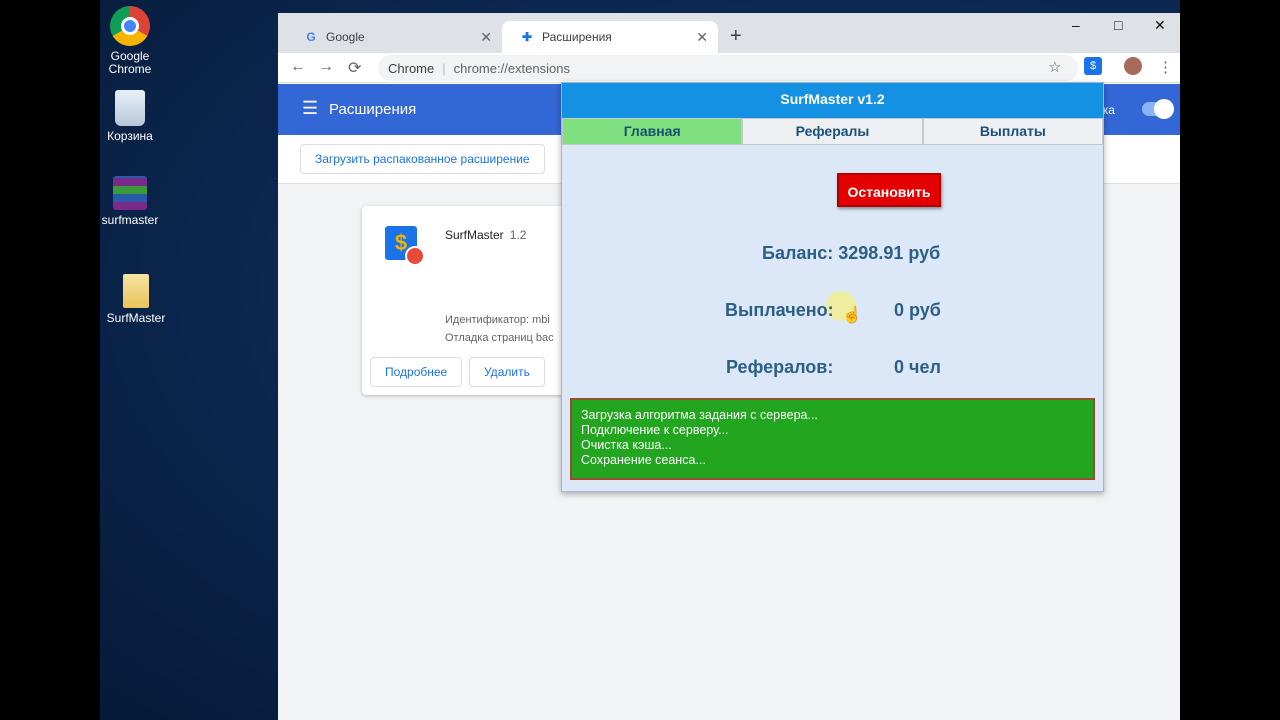 This screenshot has width=1280, height=720. What do you see at coordinates (298, 67) in the screenshot?
I see `back-button: ←` at bounding box center [298, 67].